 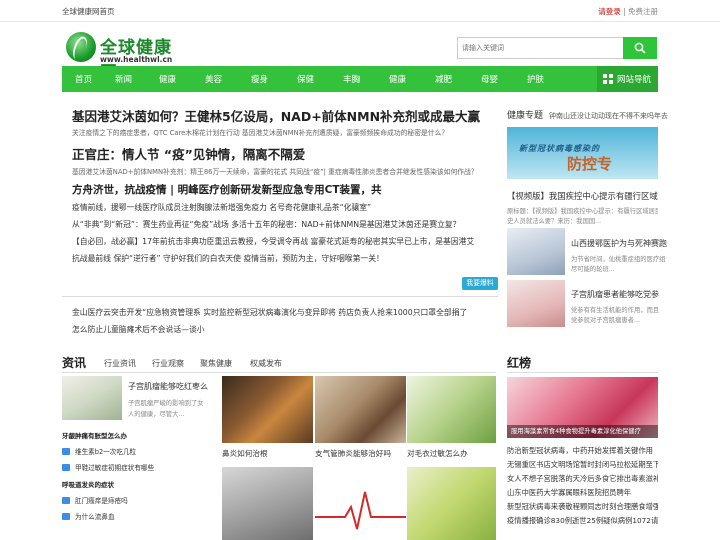 I want to click on video-title: 【视频版】我国疾控中心提示有疆行区域, so click(x=582, y=196).